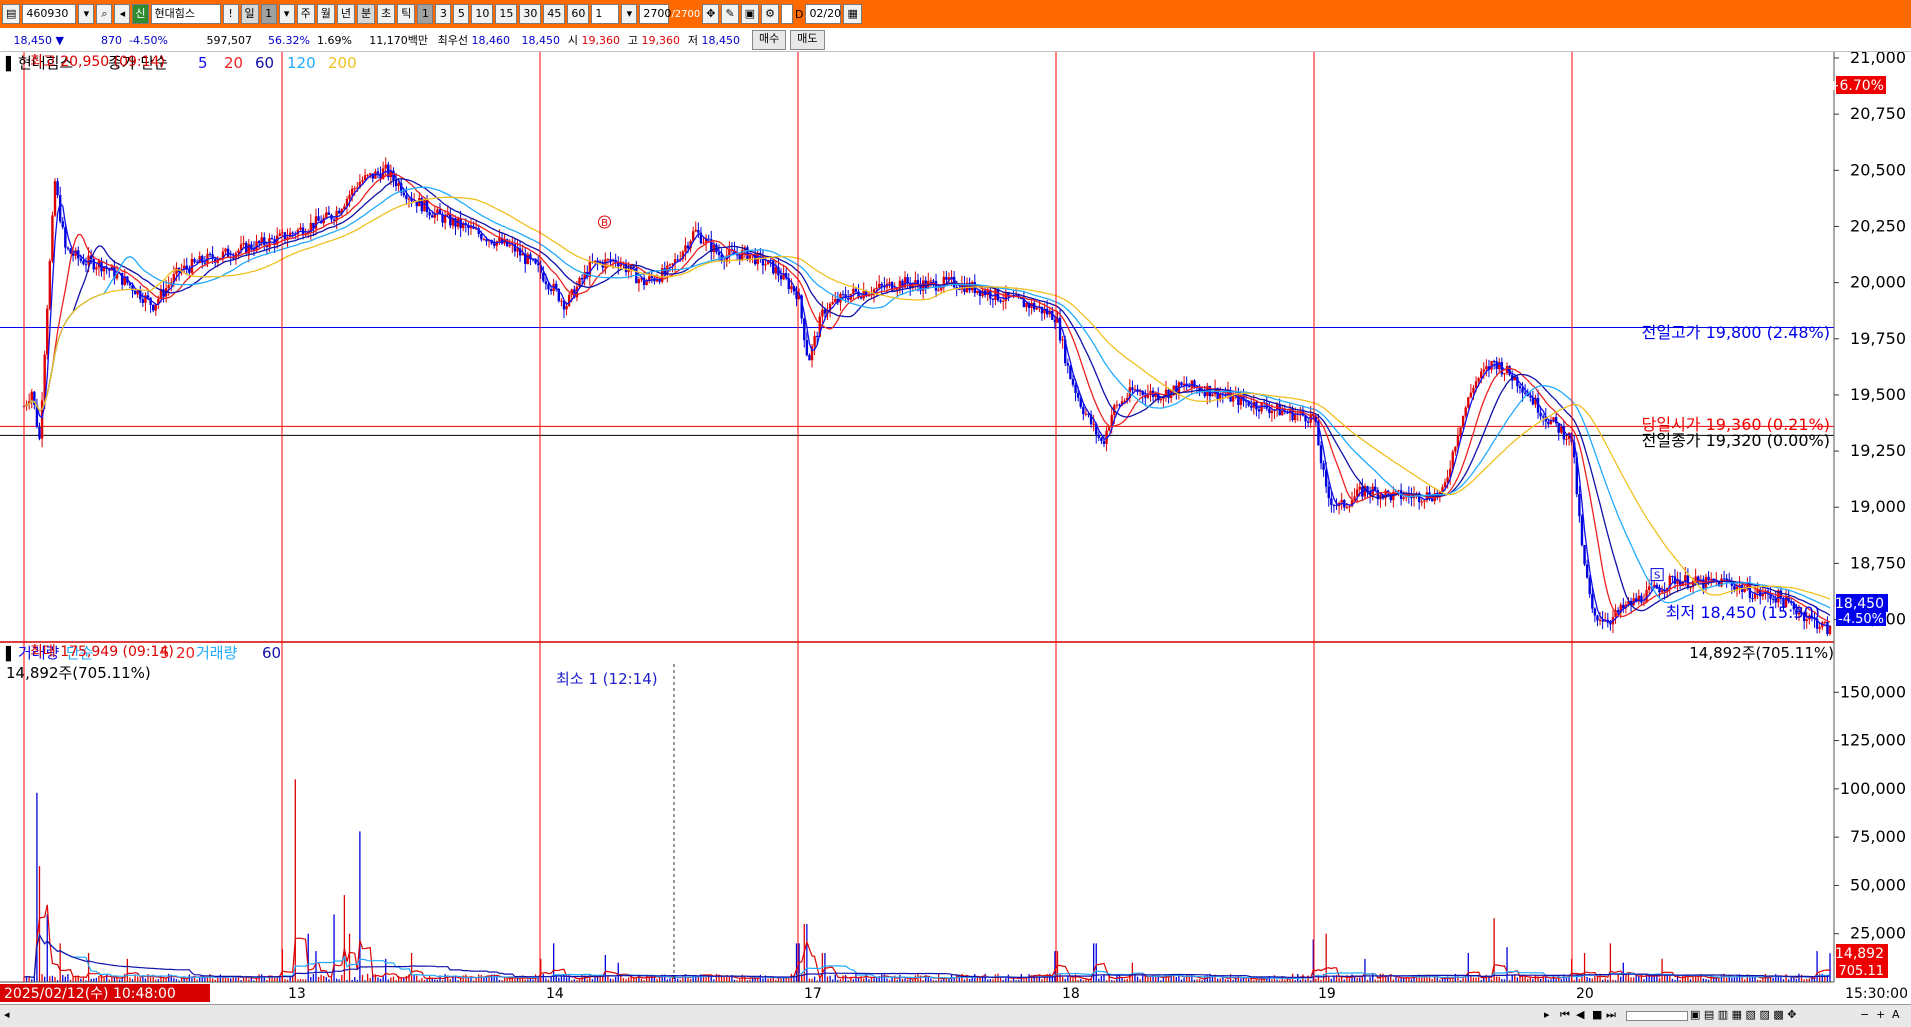 This screenshot has height=1027, width=1911. Describe the element at coordinates (686, 14) in the screenshot. I see `count-total: /2700` at that location.